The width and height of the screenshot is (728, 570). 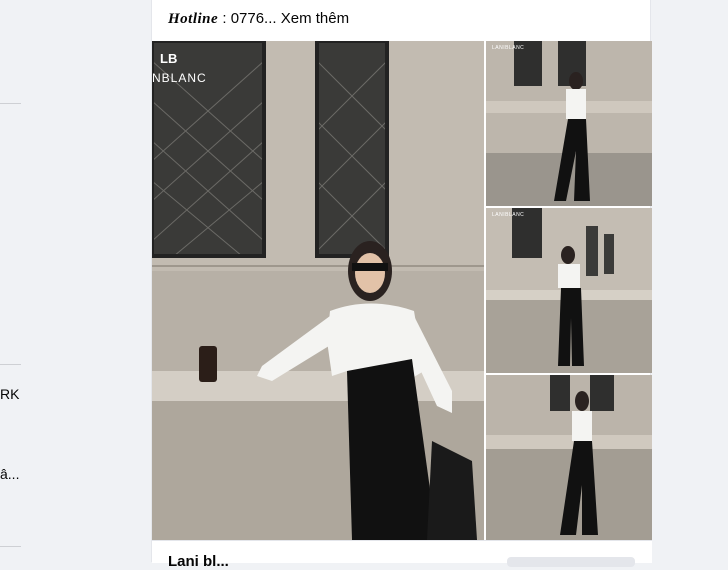 I want to click on brand-logo-text: NBLANC, so click(x=179, y=78).